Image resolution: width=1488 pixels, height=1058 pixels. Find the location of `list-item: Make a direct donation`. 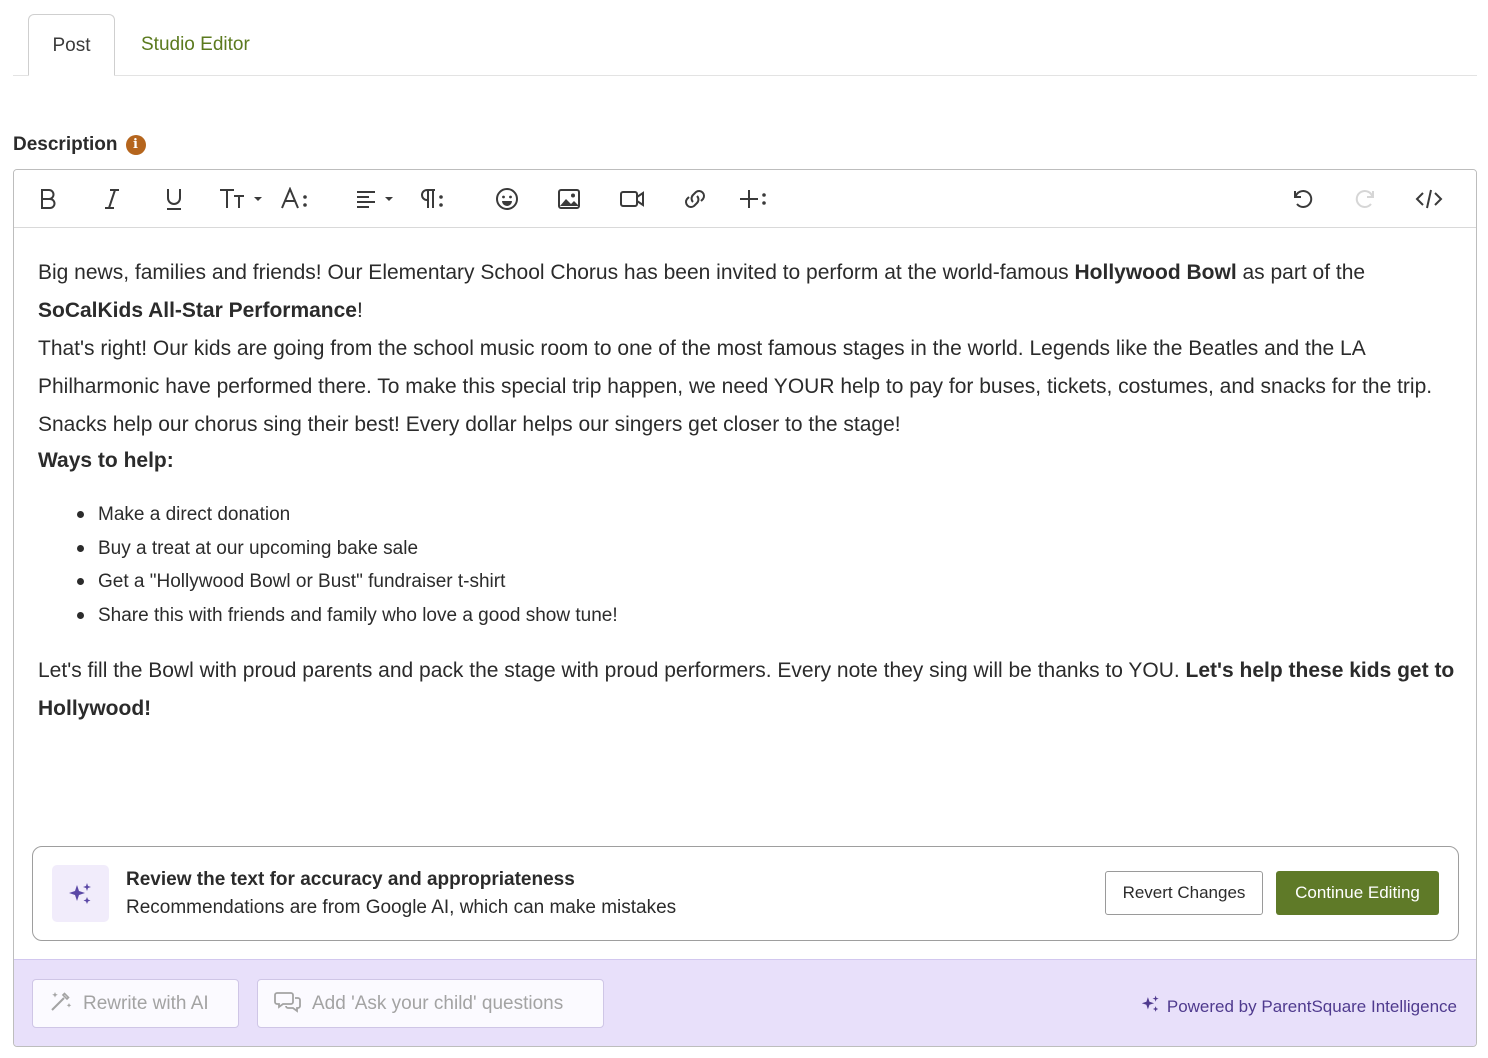

list-item: Make a direct donation is located at coordinates (767, 515).